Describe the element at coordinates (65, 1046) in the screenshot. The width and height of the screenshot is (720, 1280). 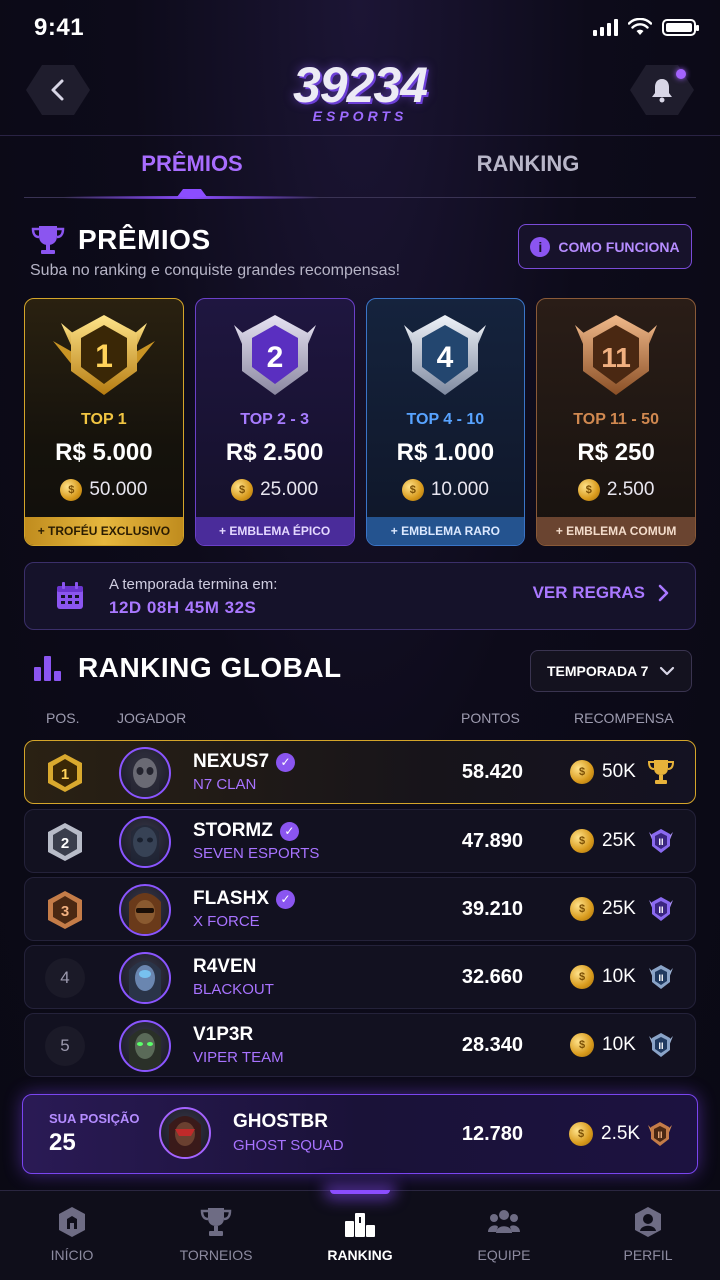
I see `rank-position: 5` at that location.